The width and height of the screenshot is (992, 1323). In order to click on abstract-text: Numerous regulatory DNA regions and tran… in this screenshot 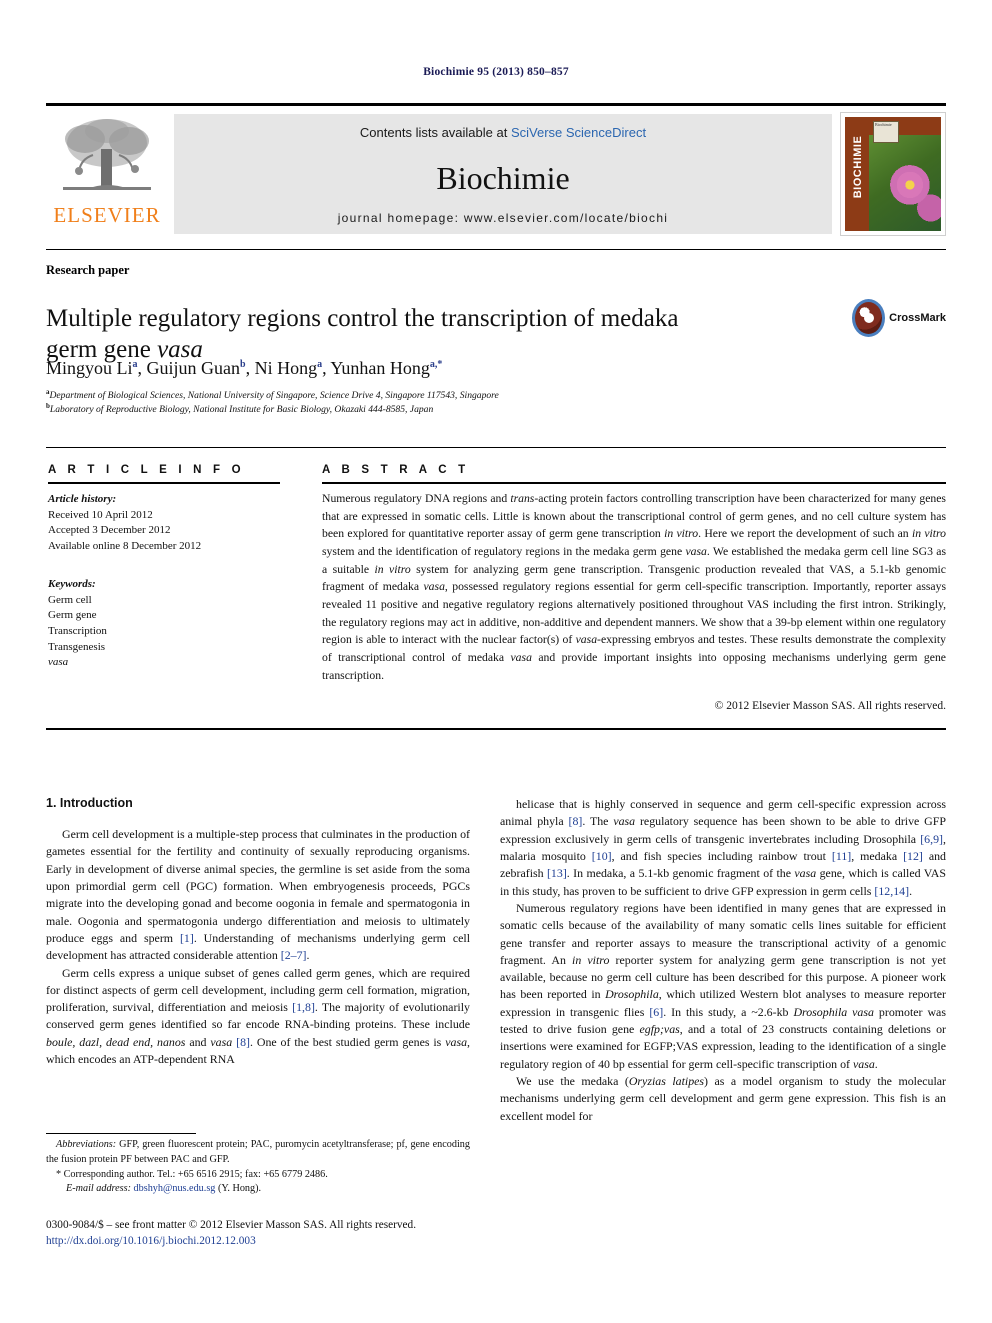, I will do `click(634, 587)`.